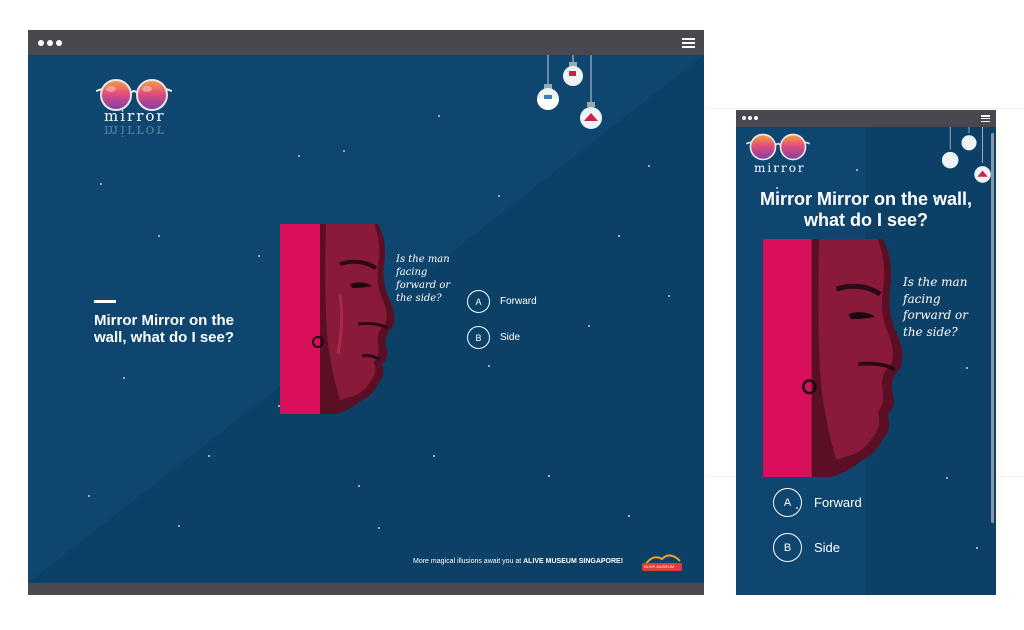 Image resolution: width=1024 pixels, height=630 pixels. I want to click on bg-divider, so click(864, 108).